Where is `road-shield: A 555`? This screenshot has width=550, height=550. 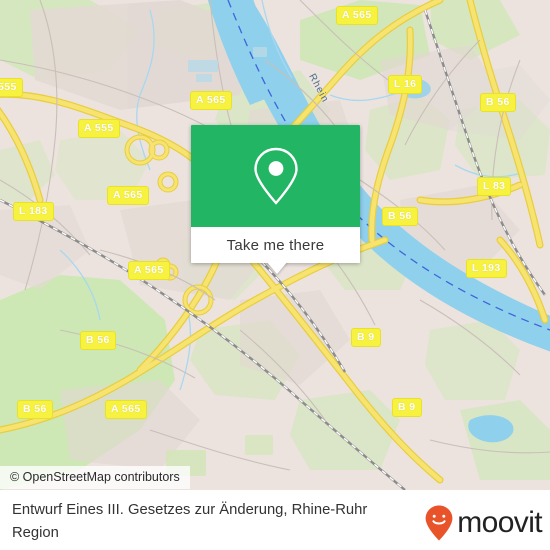 road-shield: A 555 is located at coordinates (99, 128).